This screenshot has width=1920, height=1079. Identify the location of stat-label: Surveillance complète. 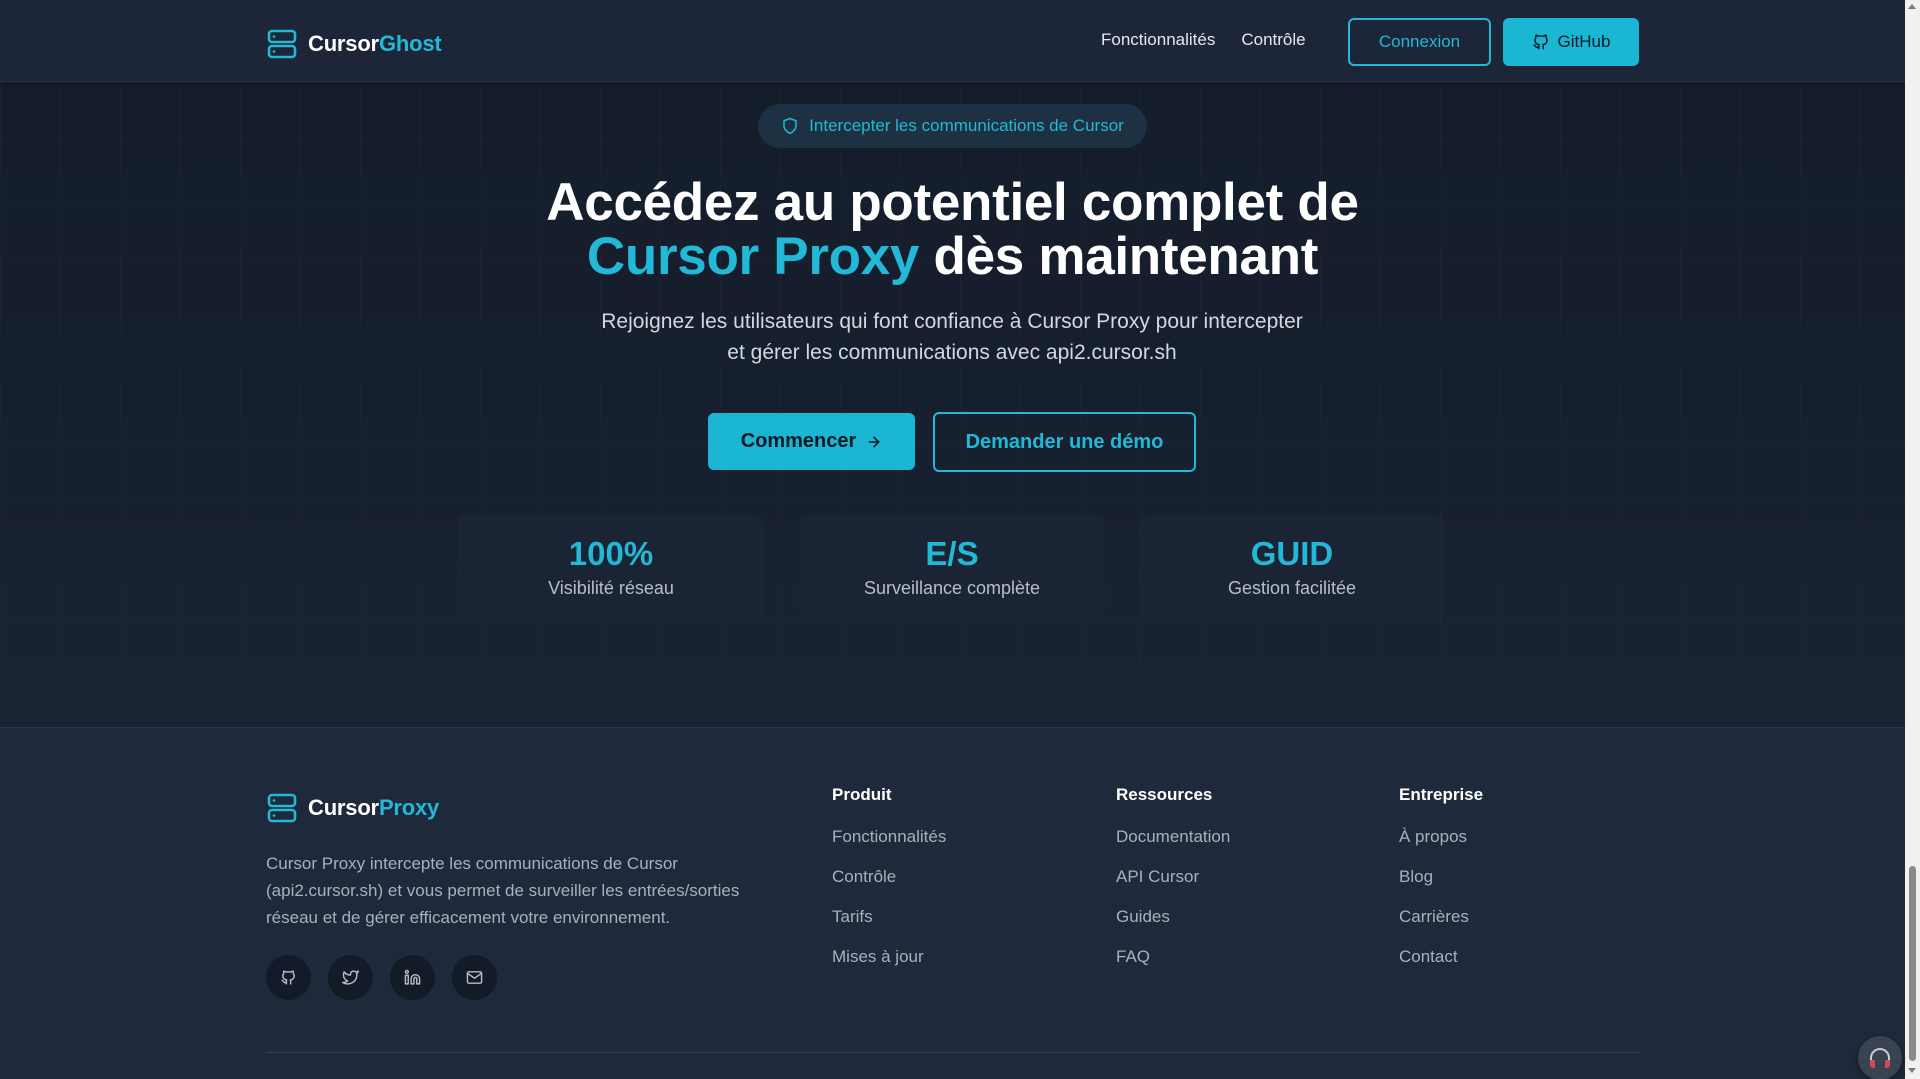
(952, 588).